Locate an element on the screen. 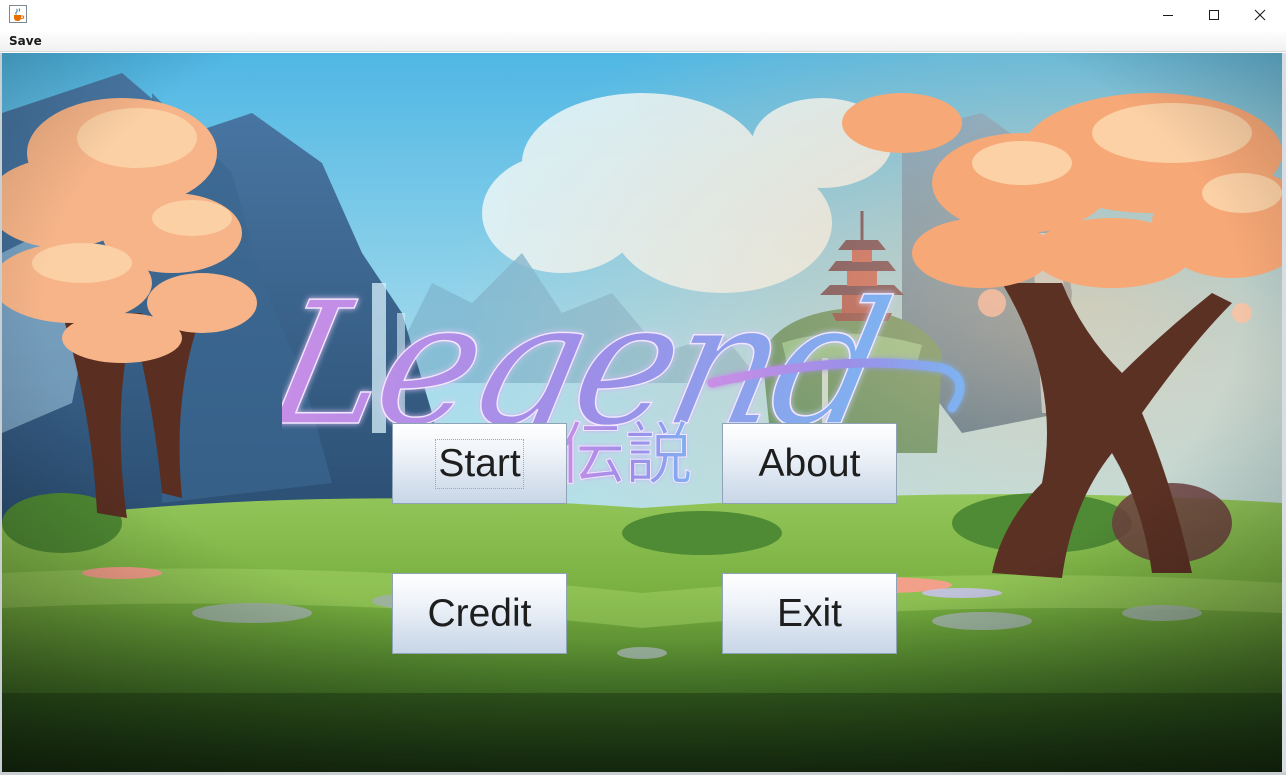 Image resolution: width=1286 pixels, height=775 pixels. exit-button: Exit is located at coordinates (809, 613).